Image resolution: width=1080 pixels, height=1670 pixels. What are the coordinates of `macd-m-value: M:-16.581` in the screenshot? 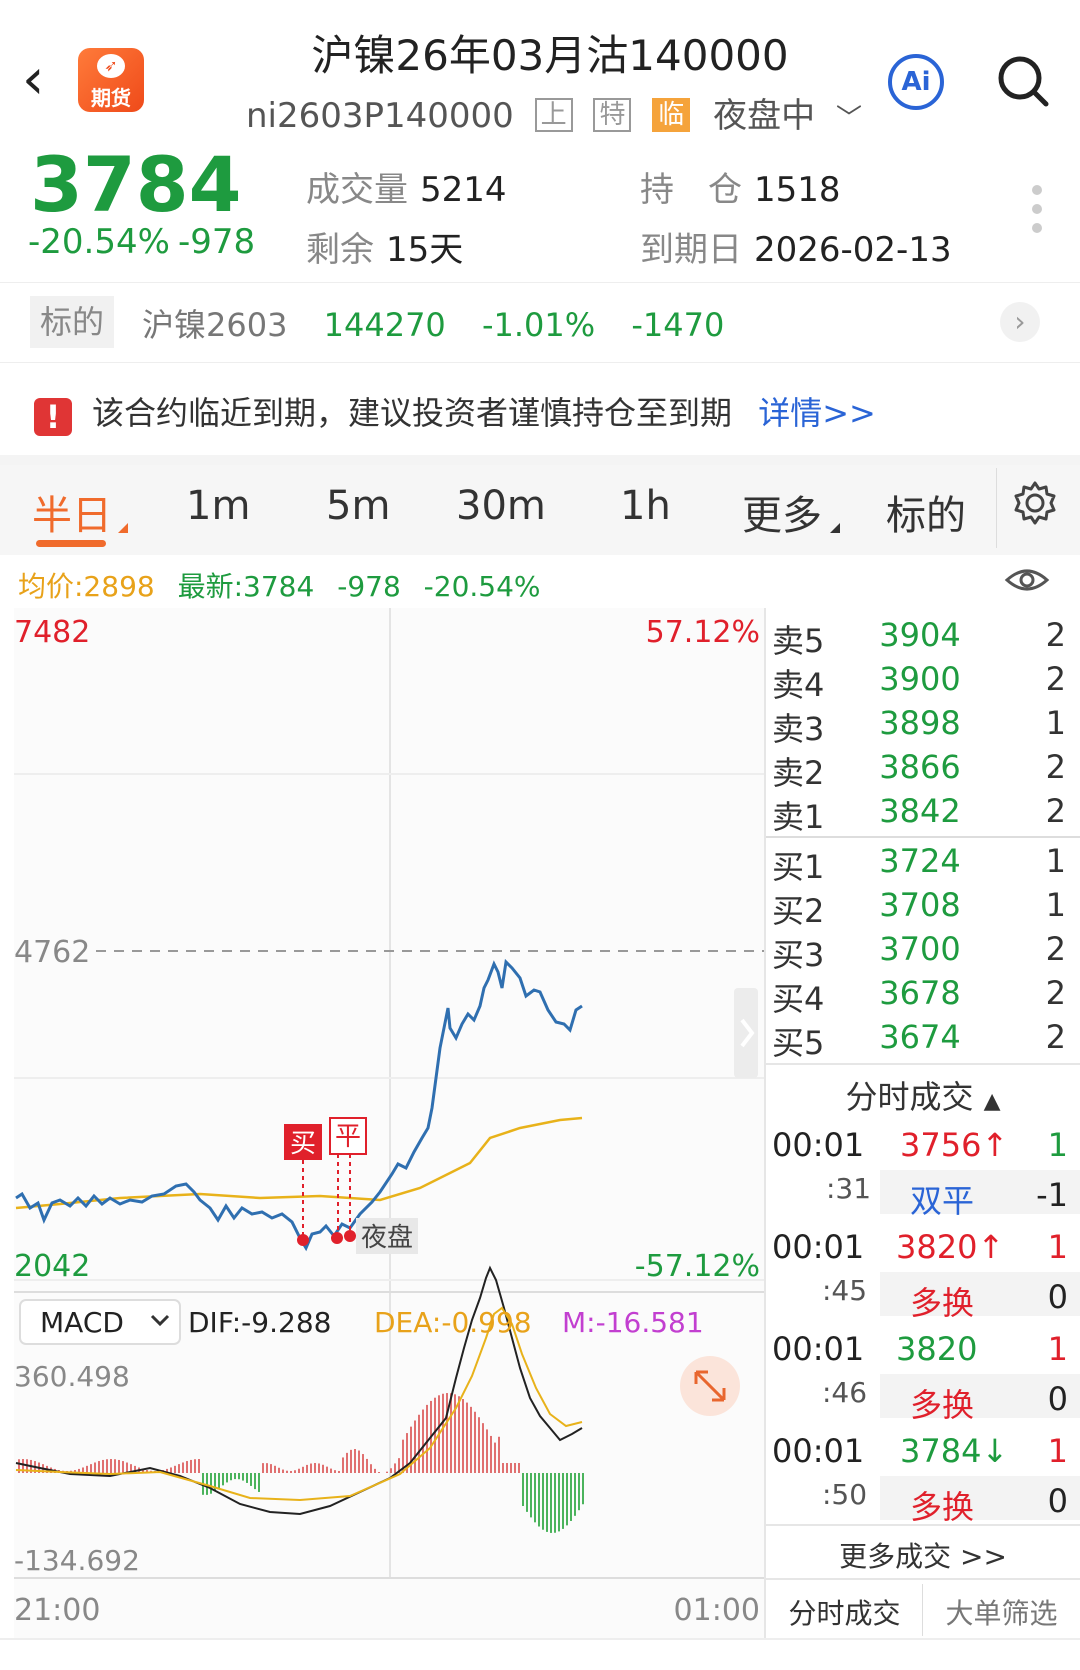 It's located at (633, 1322).